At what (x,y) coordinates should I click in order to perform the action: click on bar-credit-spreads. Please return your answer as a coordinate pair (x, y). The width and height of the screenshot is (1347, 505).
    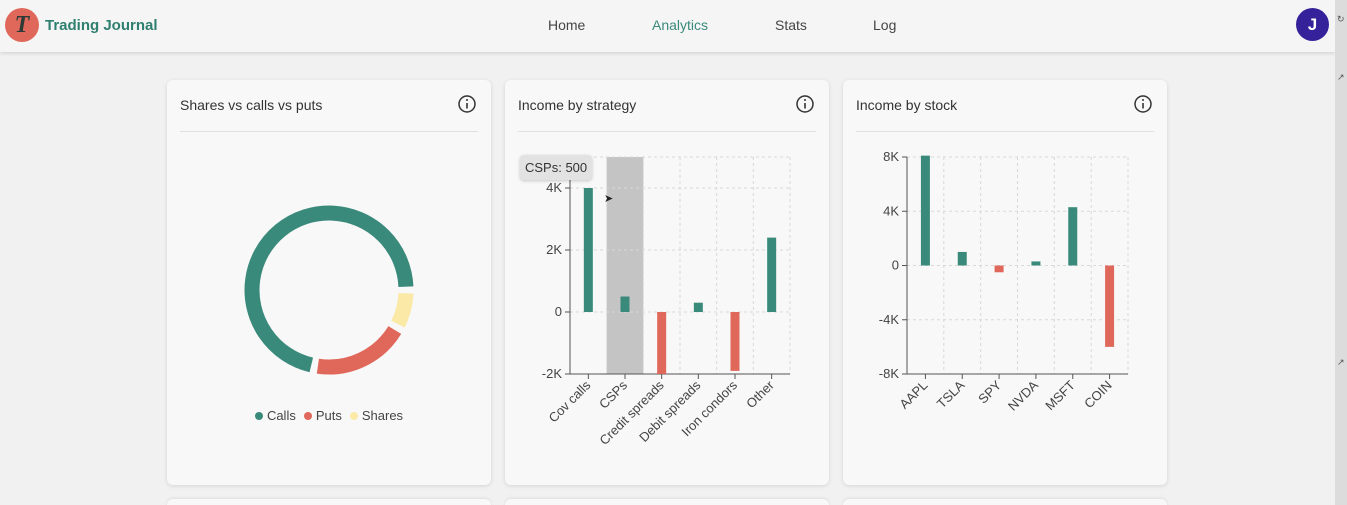
    Looking at the image, I should click on (662, 343).